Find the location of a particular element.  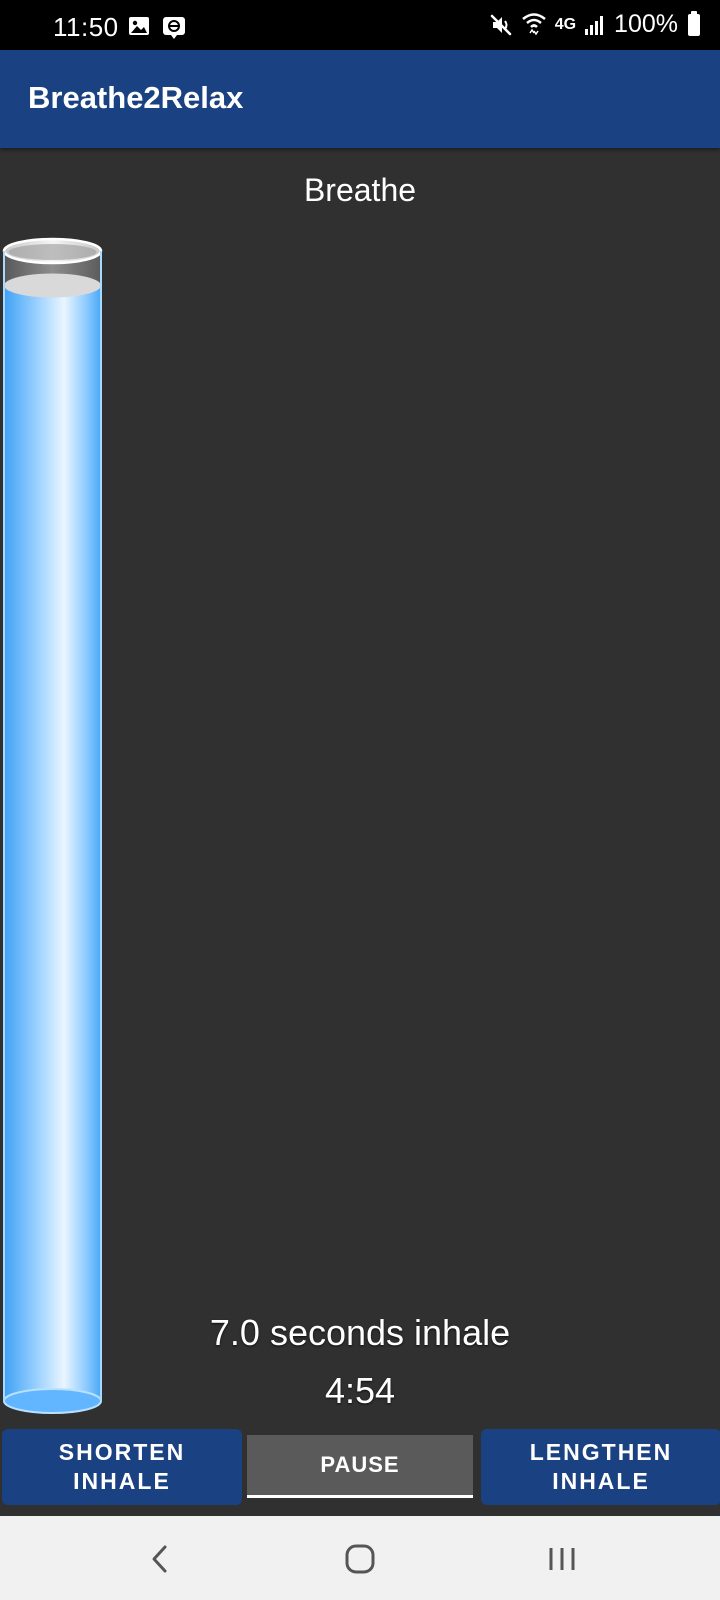

signal-icon is located at coordinates (594, 25).